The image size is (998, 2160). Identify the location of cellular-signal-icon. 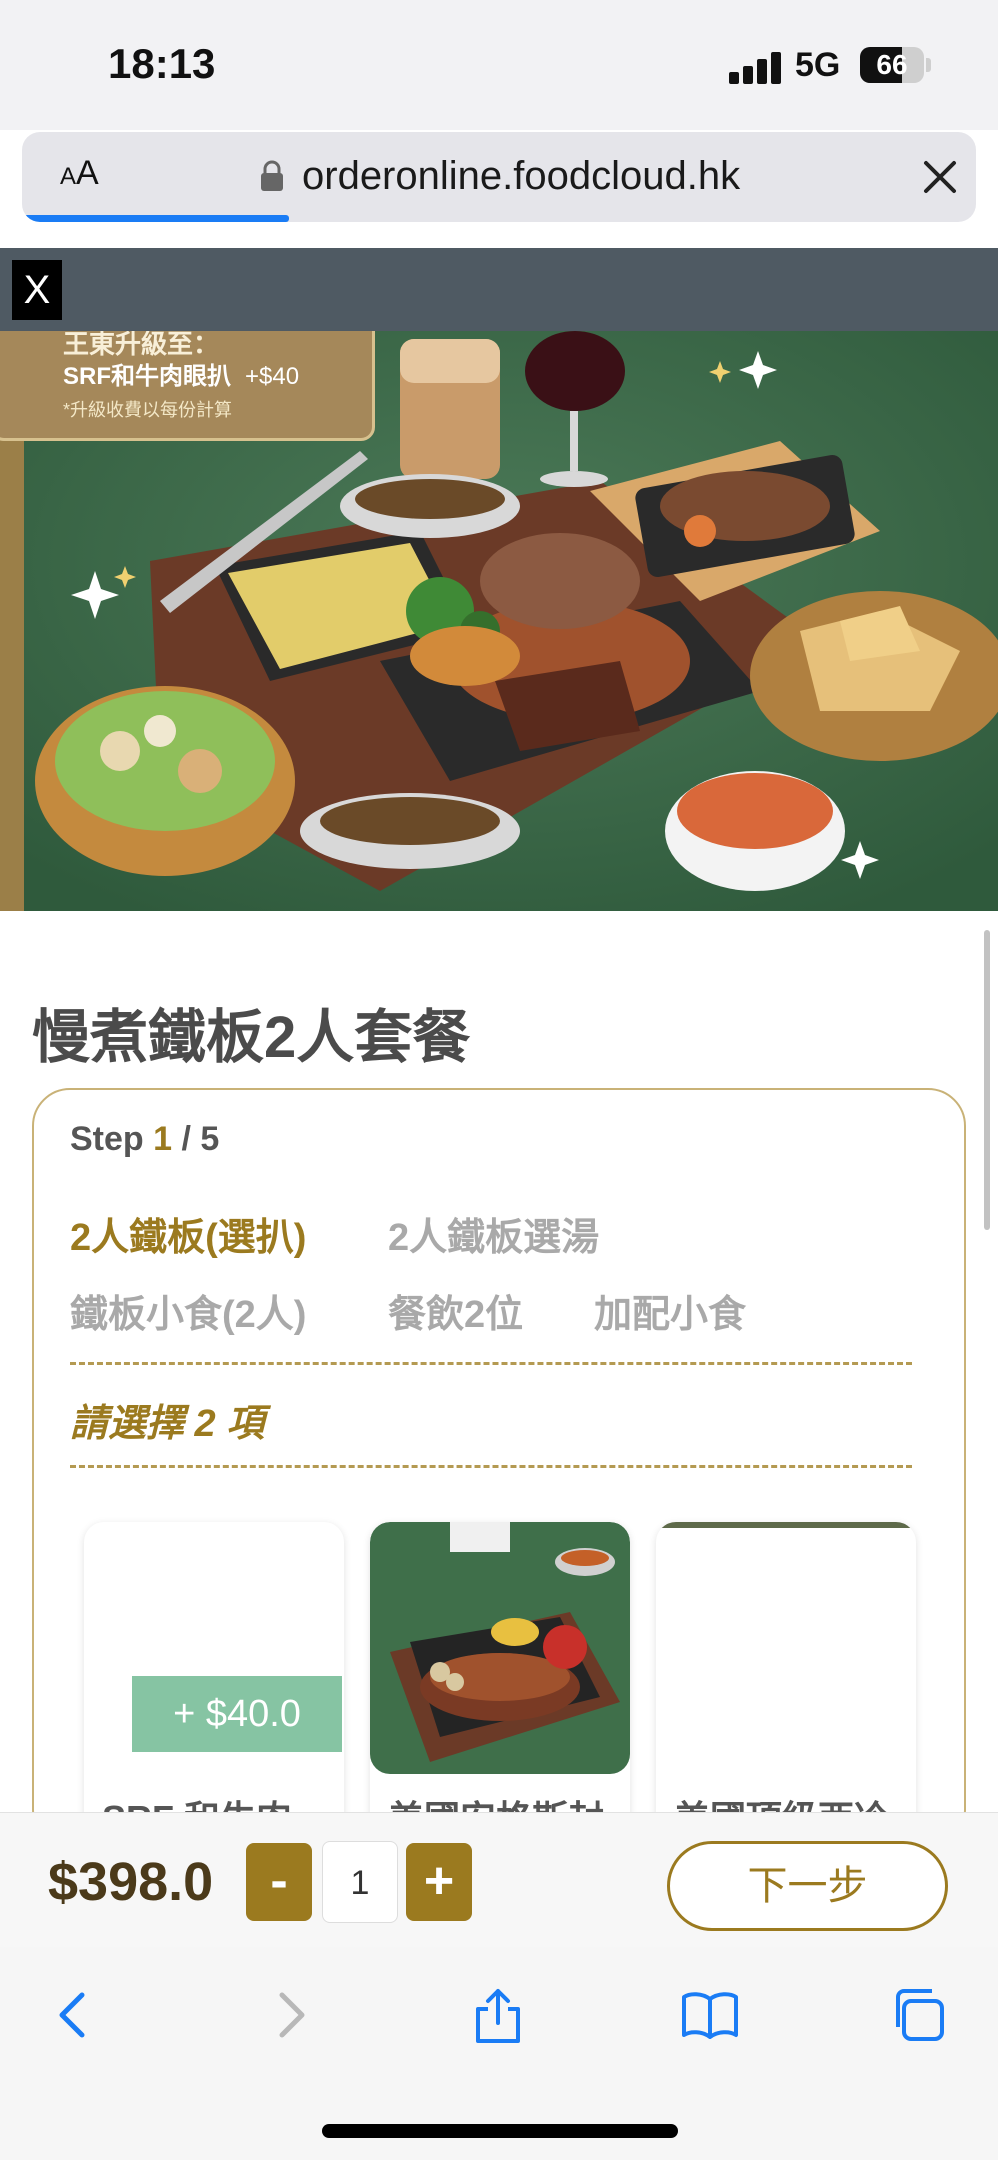
(755, 67).